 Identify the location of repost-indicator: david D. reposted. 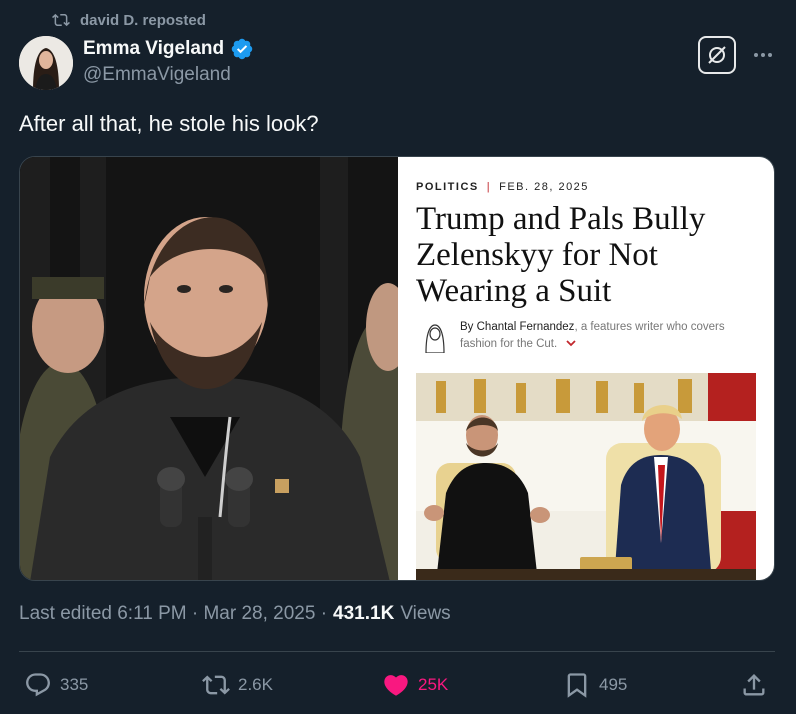
(129, 20).